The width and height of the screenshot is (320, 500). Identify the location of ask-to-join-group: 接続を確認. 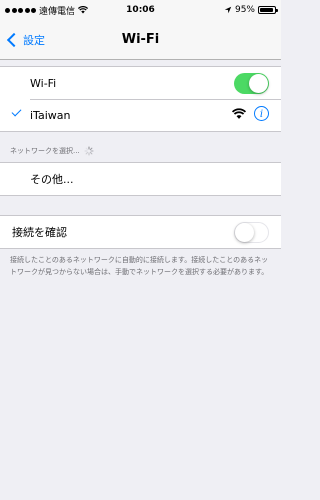
(140, 232).